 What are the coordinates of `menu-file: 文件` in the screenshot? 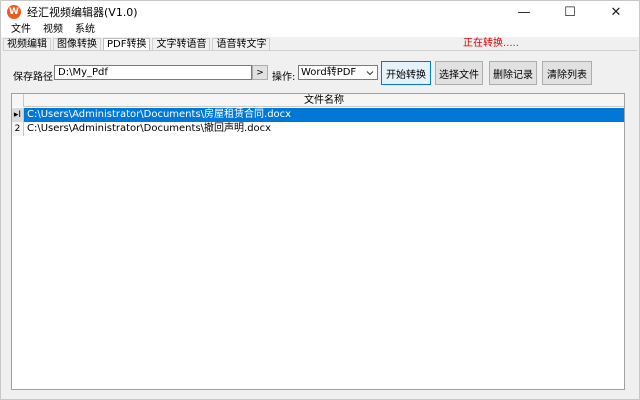 It's located at (21, 30).